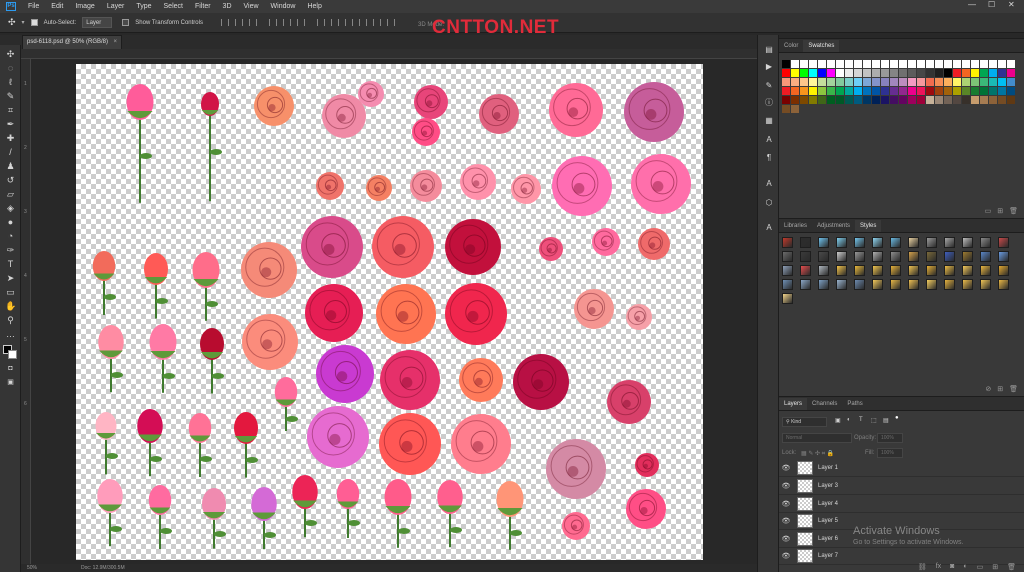  I want to click on filter-smart-icon: ▤, so click(886, 420).